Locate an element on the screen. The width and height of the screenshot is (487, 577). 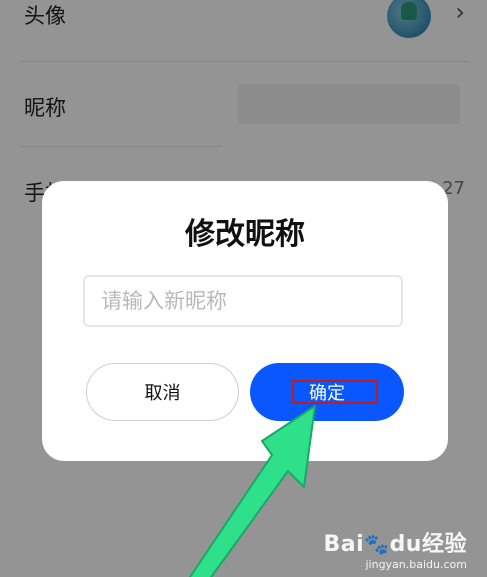
baidu-jingyan-watermark: Bai🐾du经验 jingyan.baidu.com is located at coordinates (396, 548).